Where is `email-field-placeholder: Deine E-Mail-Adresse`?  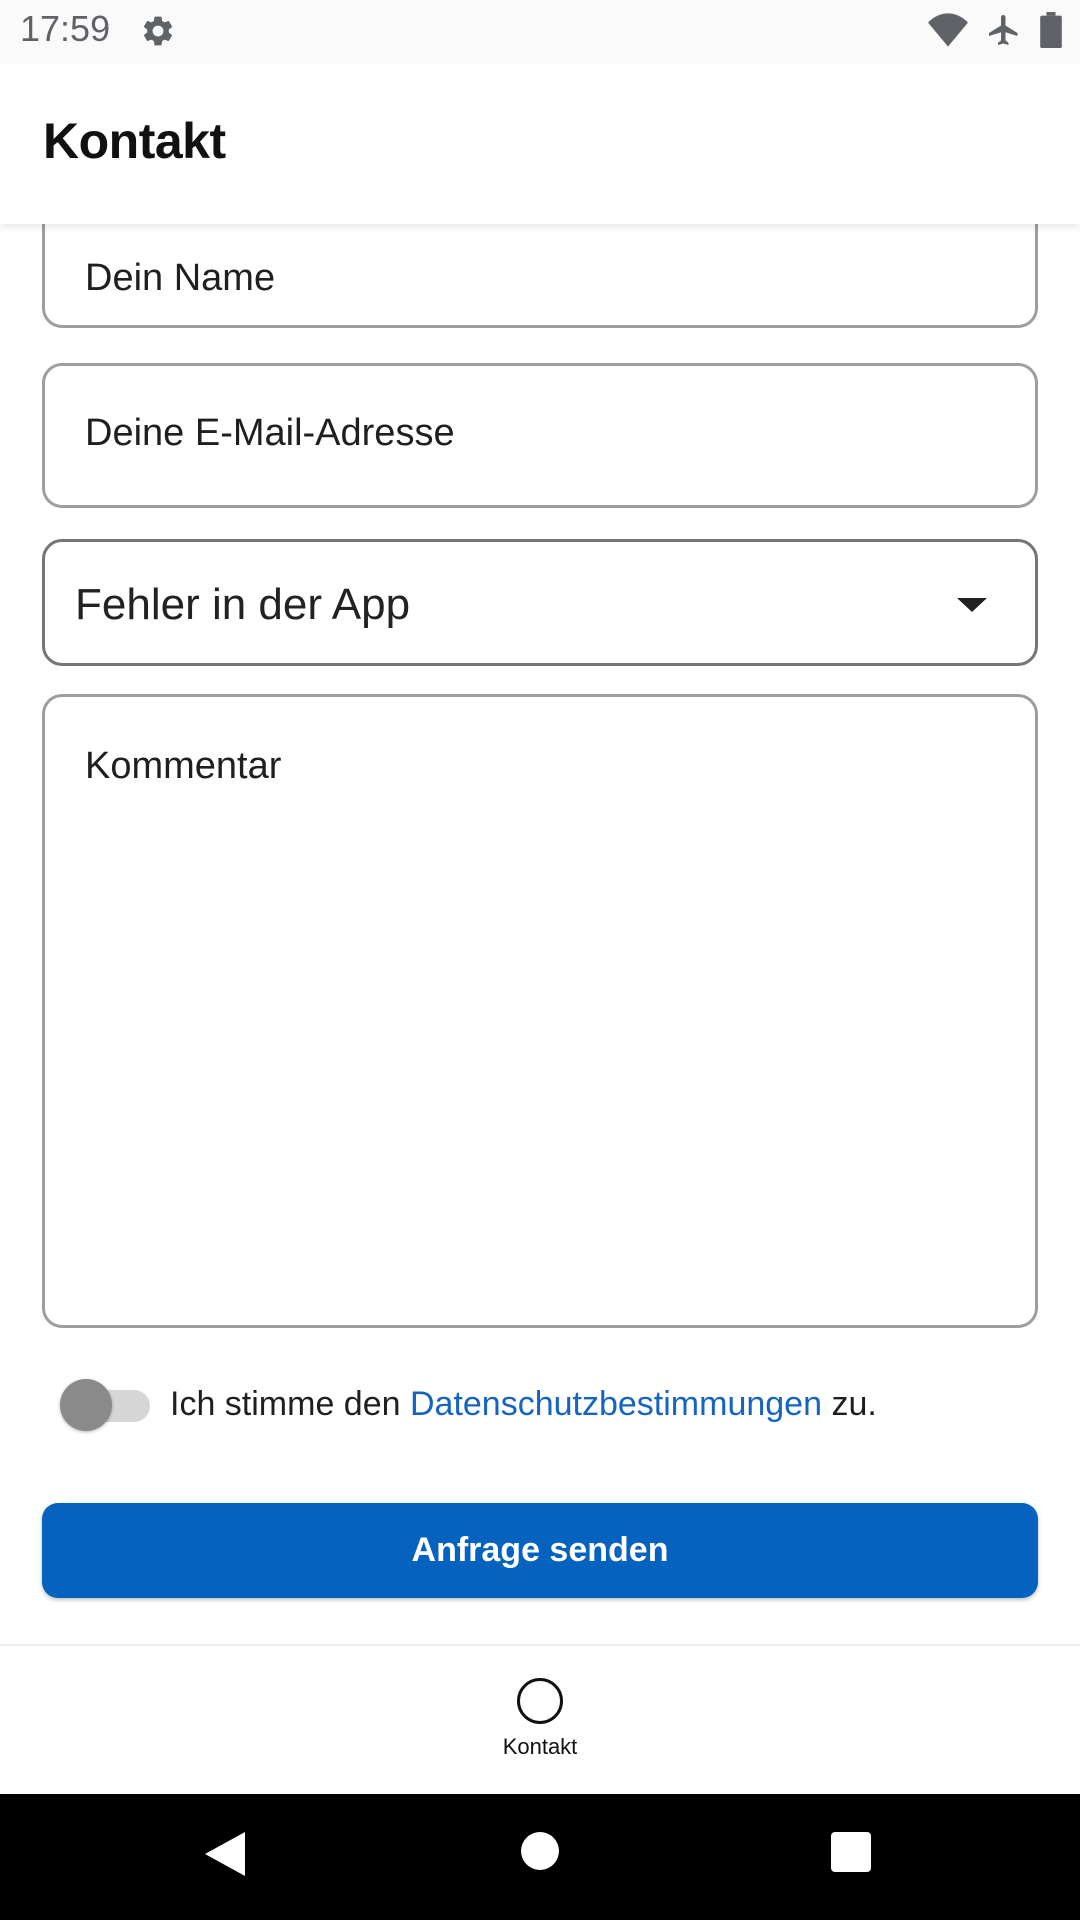 email-field-placeholder: Deine E-Mail-Adresse is located at coordinates (270, 433).